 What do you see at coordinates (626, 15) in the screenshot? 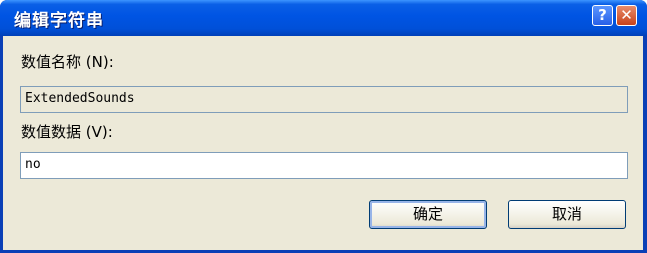
I see `close-button: ✕` at bounding box center [626, 15].